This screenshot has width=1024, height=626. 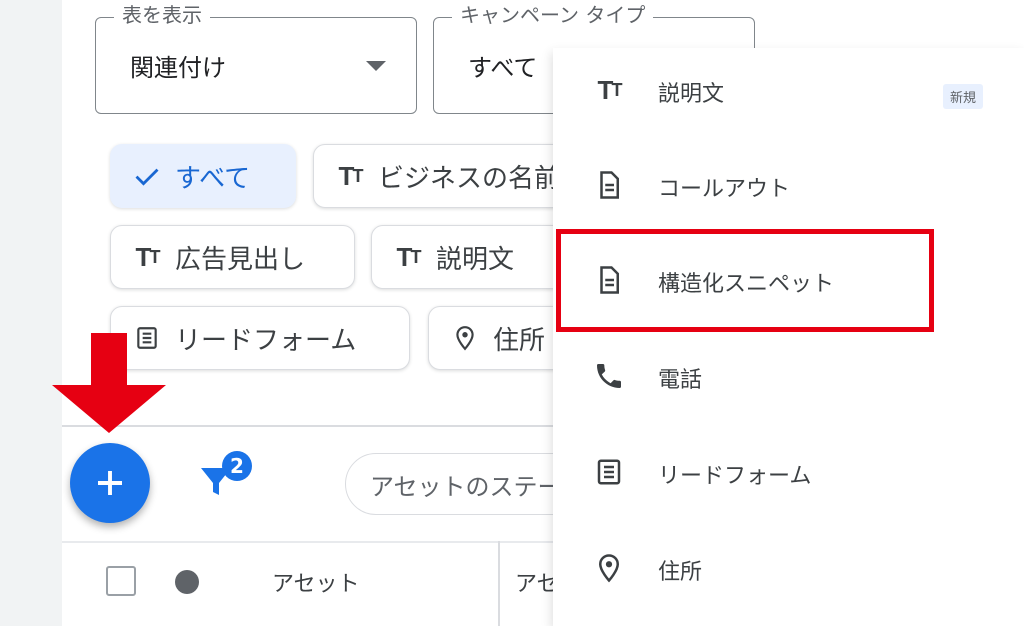 I want to click on menu-item-label: リードフォーム, so click(x=735, y=476).